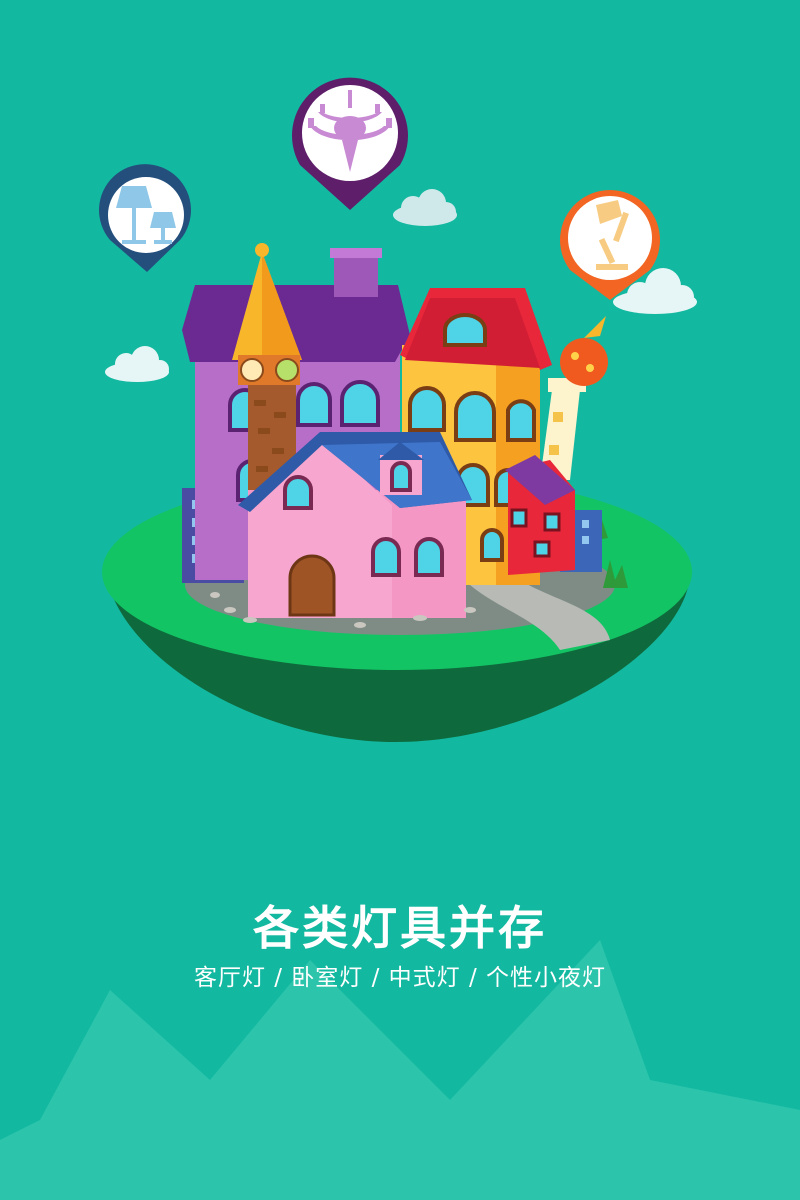 The height and width of the screenshot is (1200, 800). I want to click on pin-center, so click(350, 144).